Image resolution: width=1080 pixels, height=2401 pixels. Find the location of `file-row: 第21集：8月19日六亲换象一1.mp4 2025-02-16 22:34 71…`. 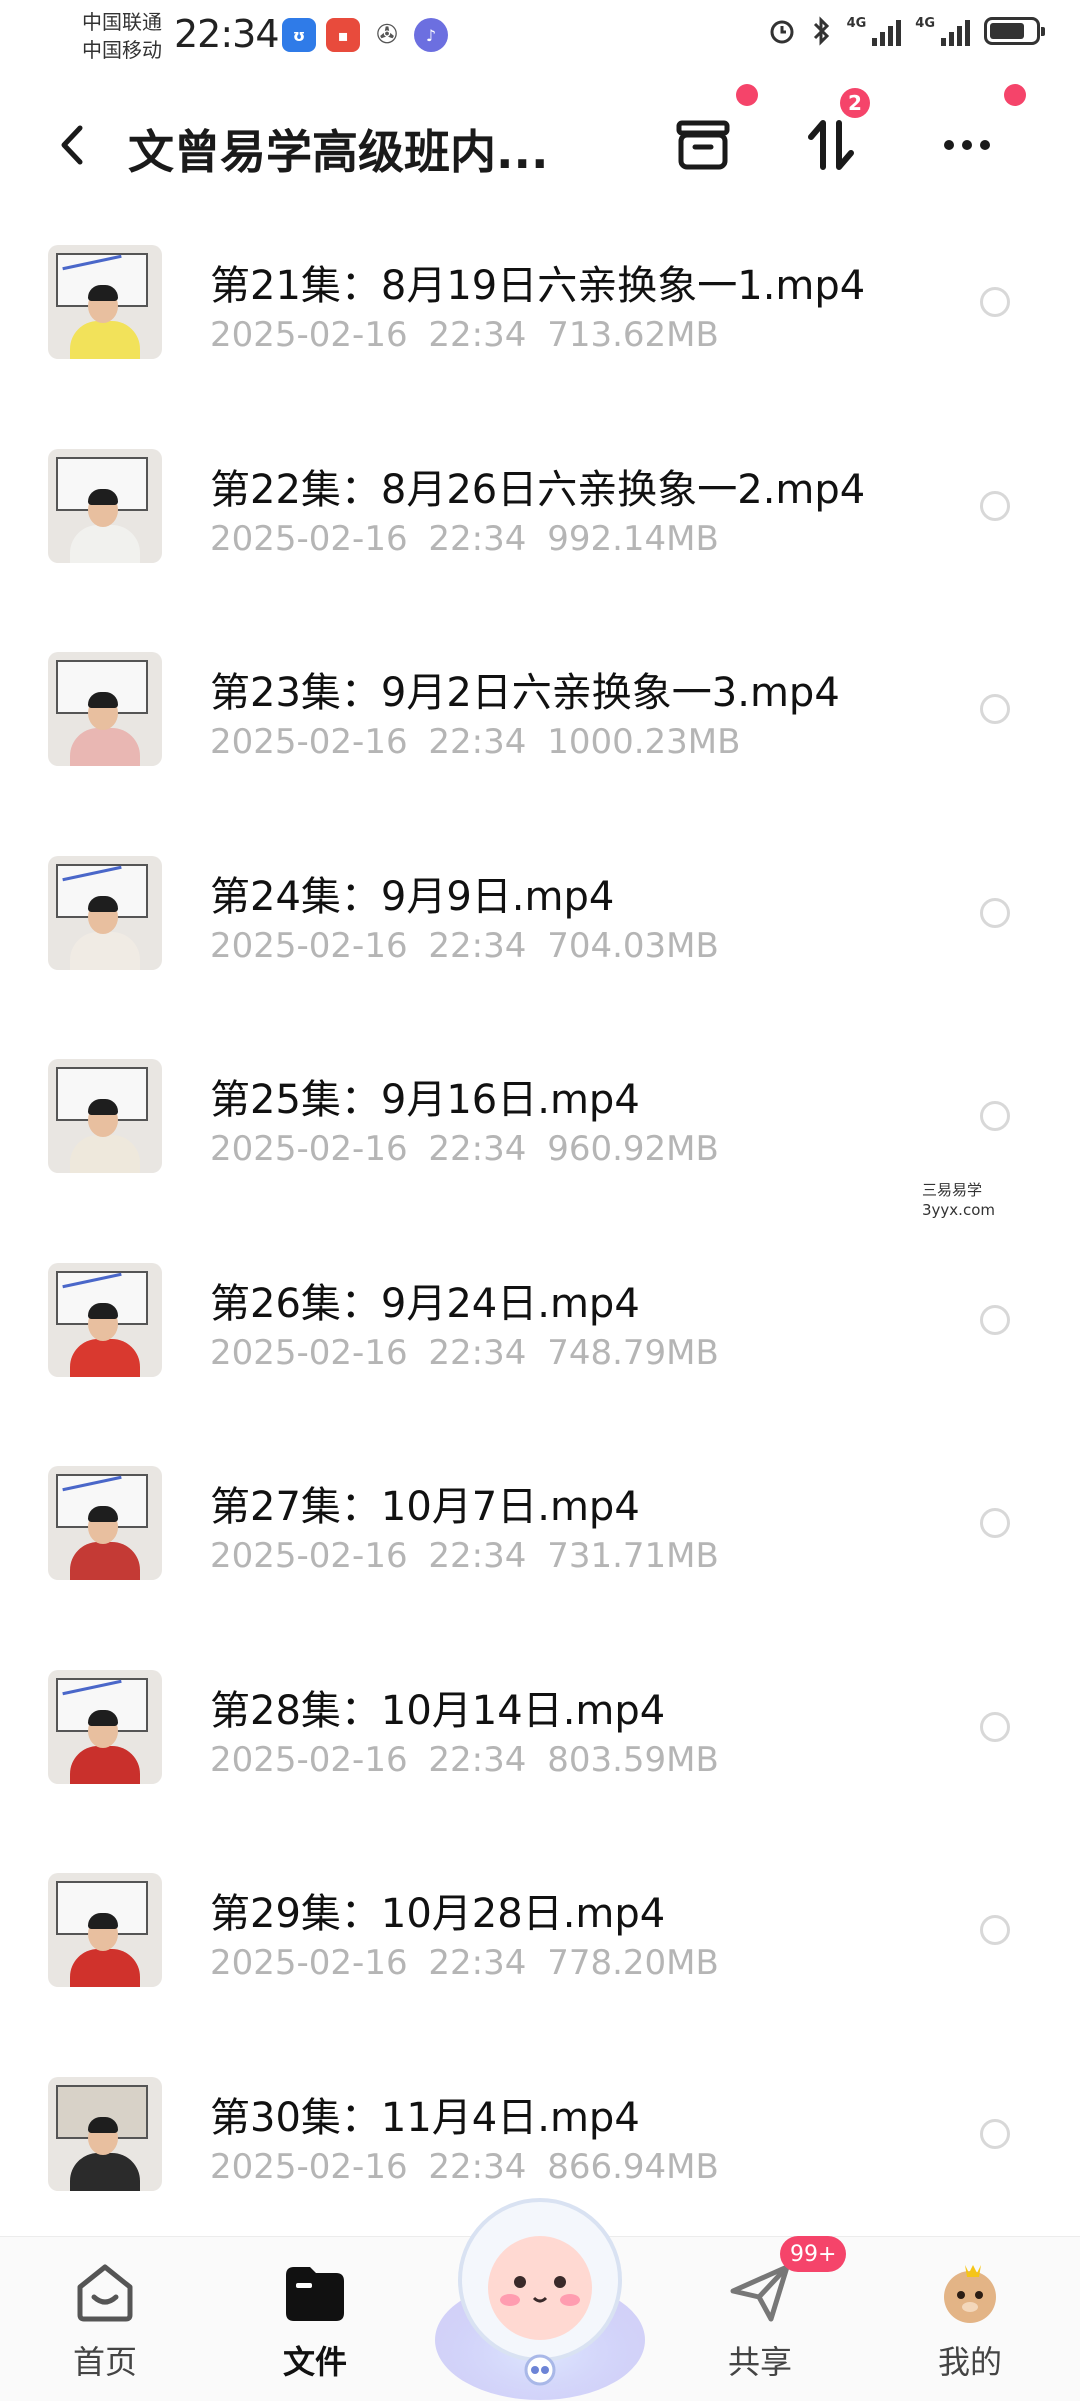

file-row: 第21集：8月19日六亲换象一1.mp4 2025-02-16 22:34 71… is located at coordinates (540, 307).